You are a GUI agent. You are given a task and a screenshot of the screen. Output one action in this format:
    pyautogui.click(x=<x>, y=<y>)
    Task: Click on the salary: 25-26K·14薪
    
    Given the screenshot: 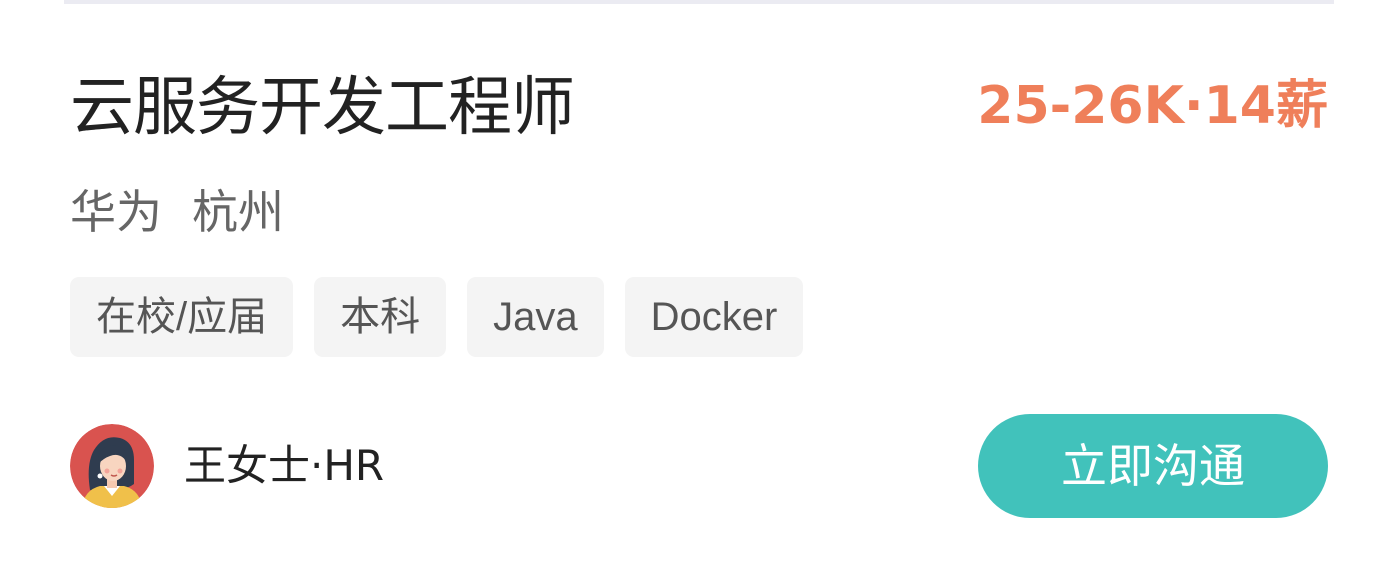 What is the action you would take?
    pyautogui.click(x=1152, y=106)
    